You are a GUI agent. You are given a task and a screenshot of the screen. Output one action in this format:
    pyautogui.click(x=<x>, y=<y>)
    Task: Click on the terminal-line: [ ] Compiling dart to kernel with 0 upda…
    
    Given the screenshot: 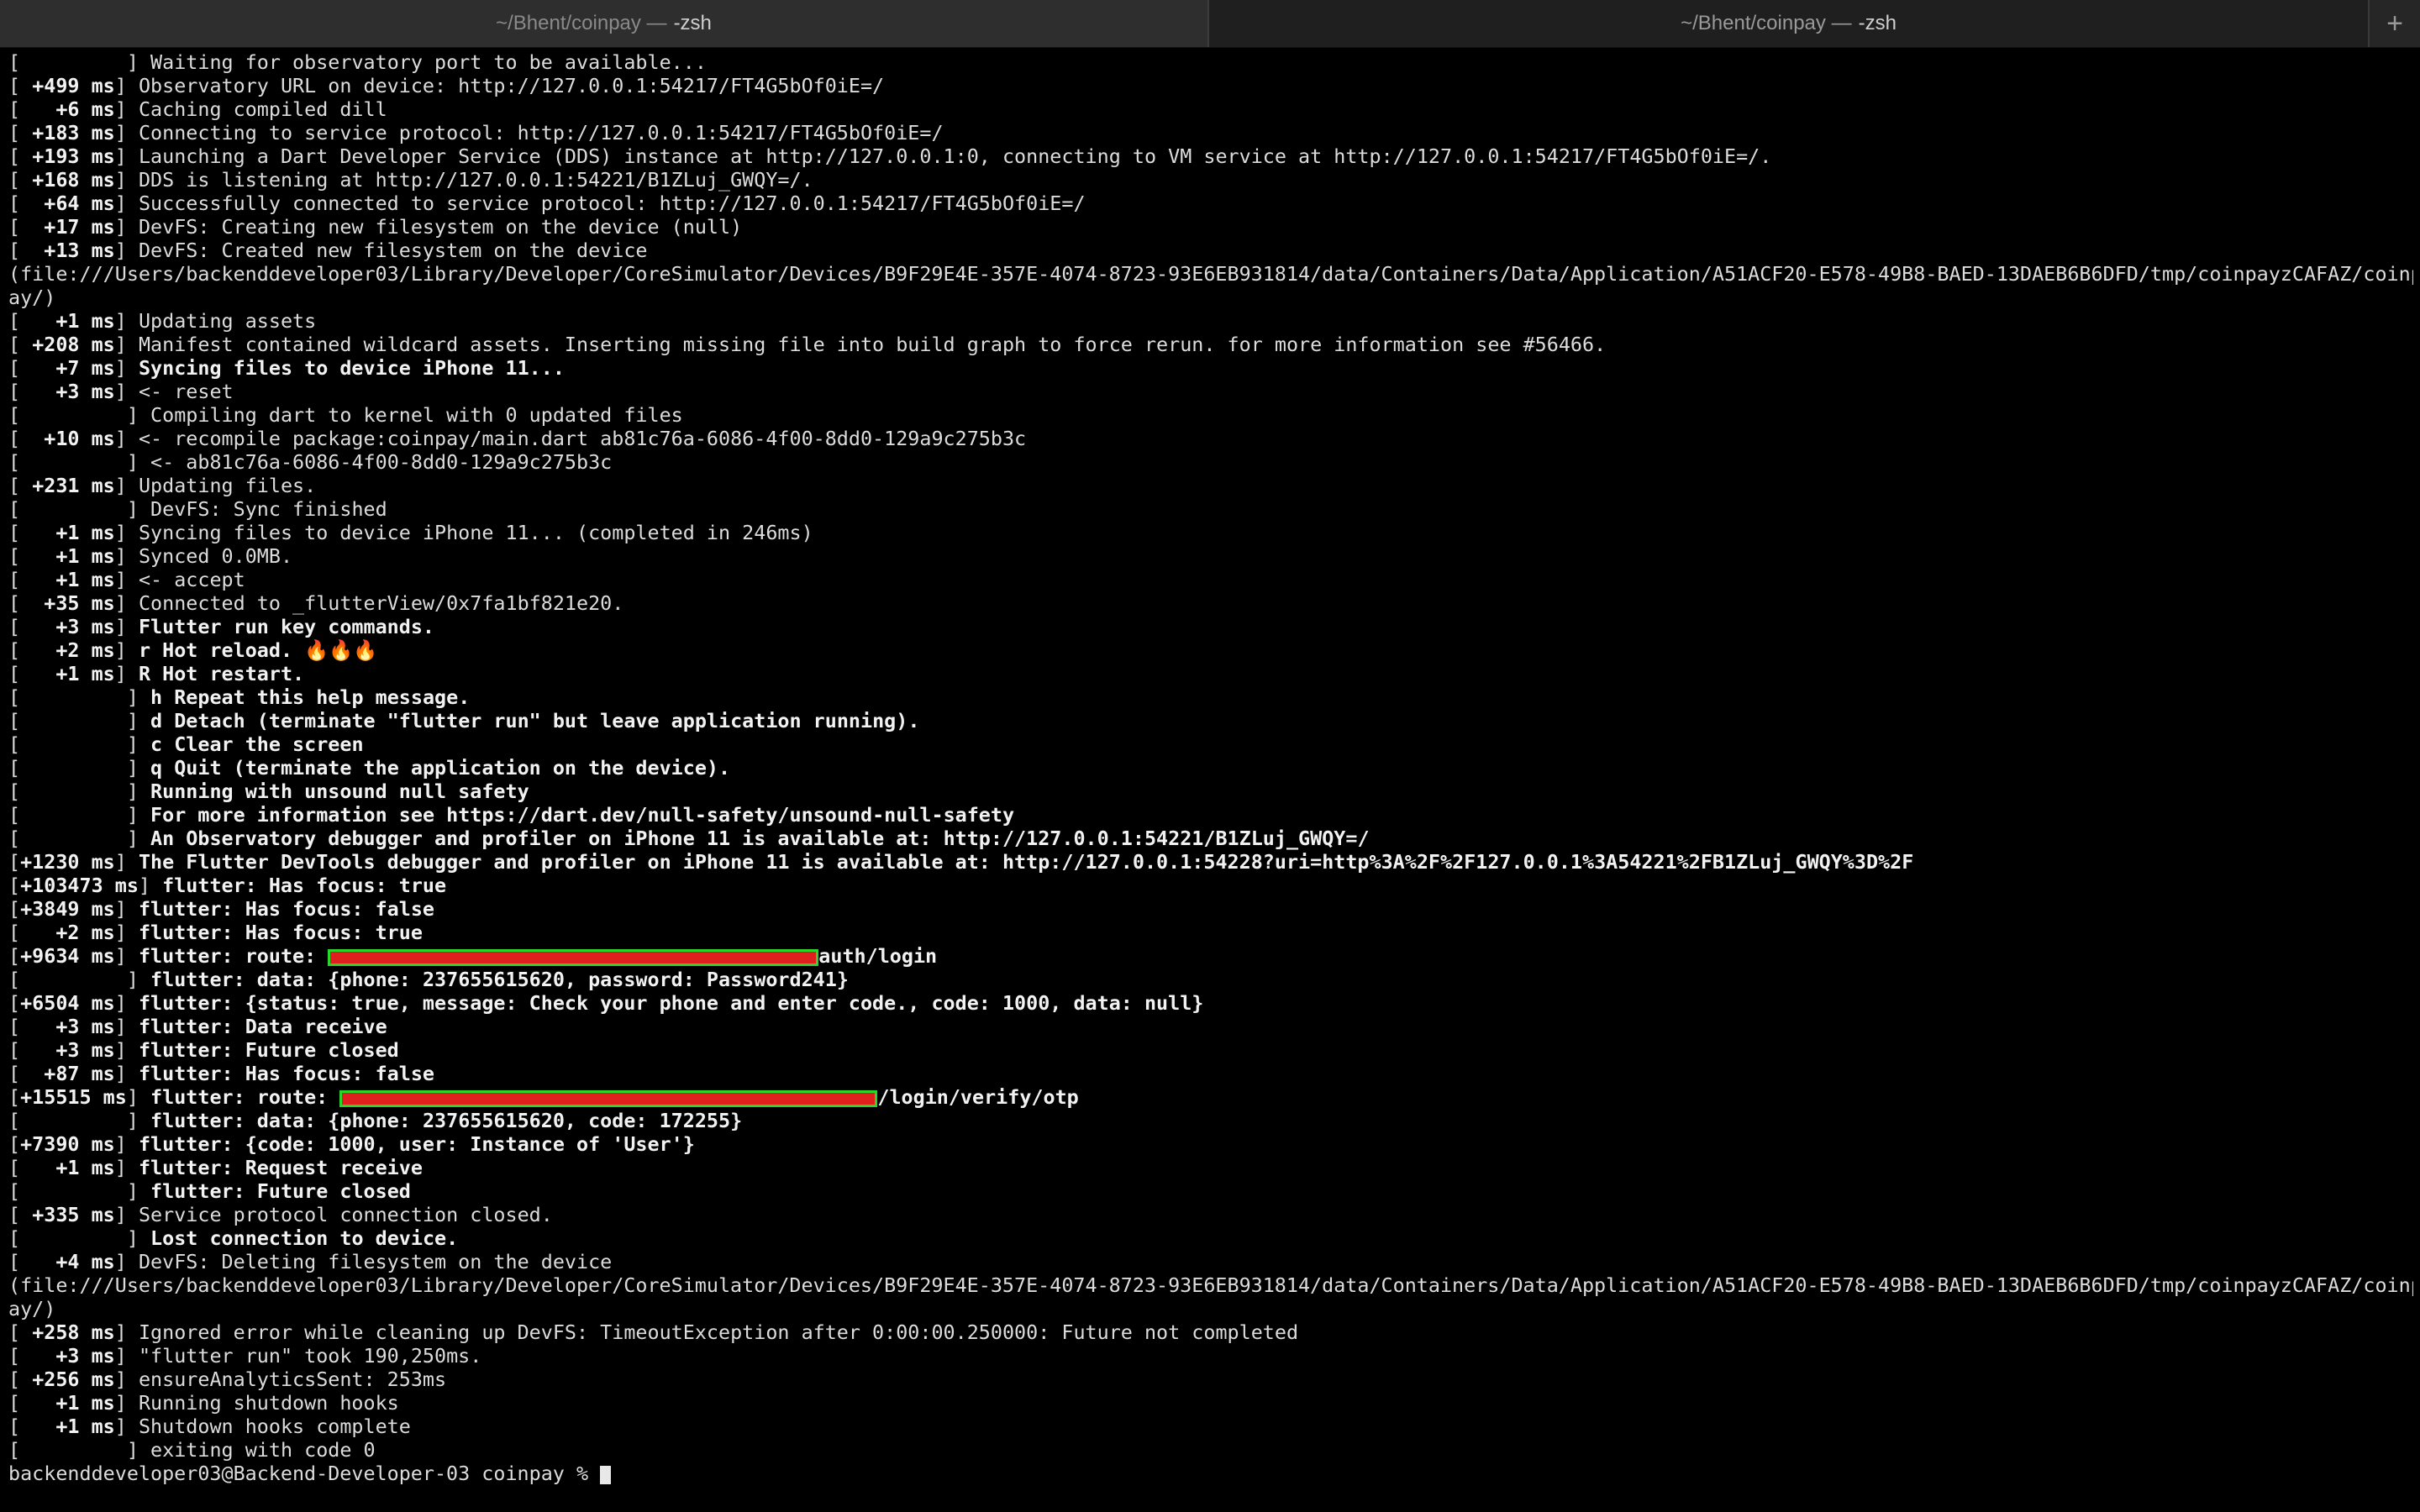 What is the action you would take?
    pyautogui.click(x=1210, y=415)
    